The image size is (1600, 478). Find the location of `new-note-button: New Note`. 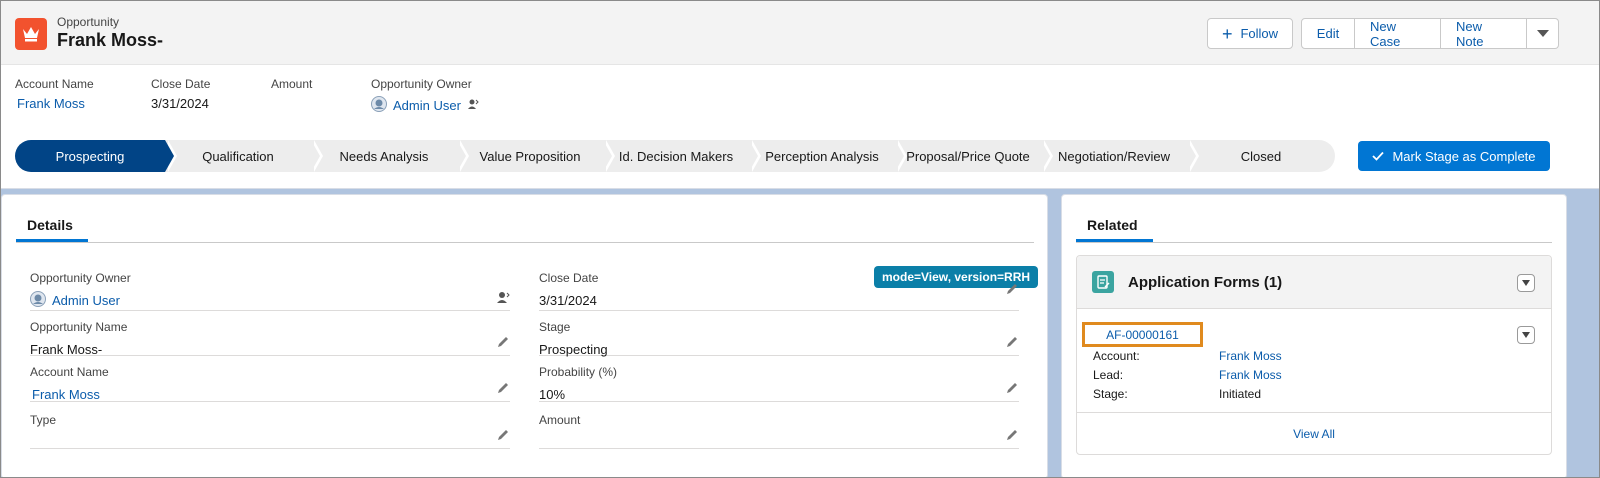

new-note-button: New Note is located at coordinates (1484, 33).